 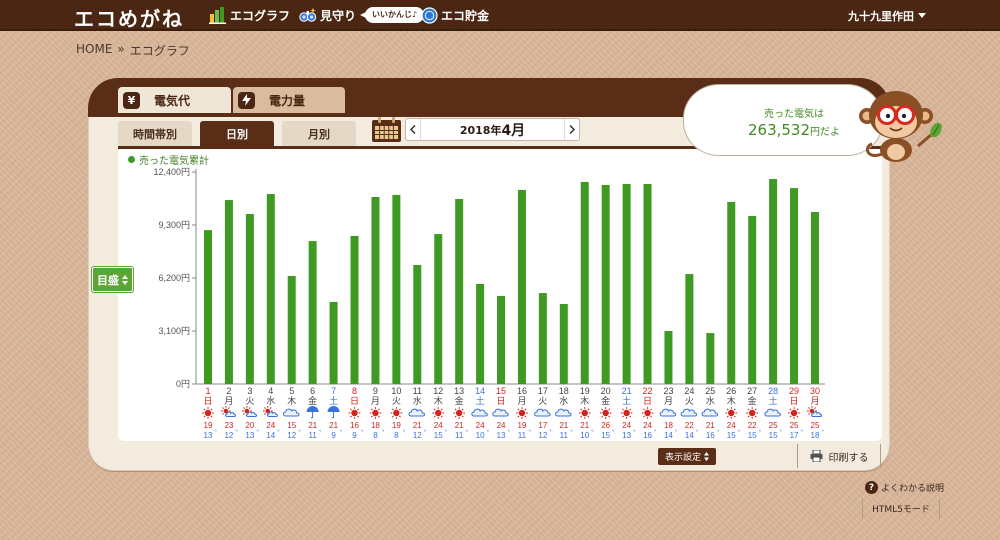 I want to click on x-tick-weekday: 土, so click(x=333, y=400).